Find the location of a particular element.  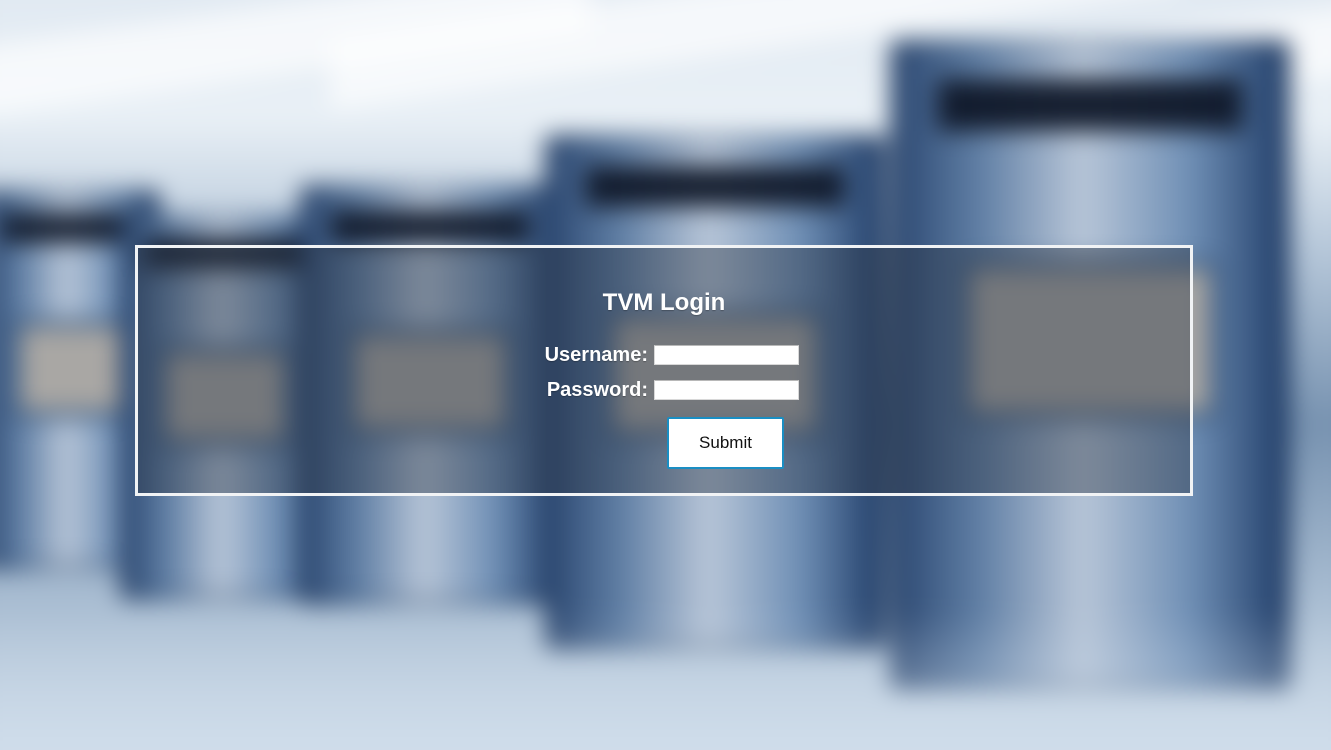

login-title: TVM Login is located at coordinates (664, 302).